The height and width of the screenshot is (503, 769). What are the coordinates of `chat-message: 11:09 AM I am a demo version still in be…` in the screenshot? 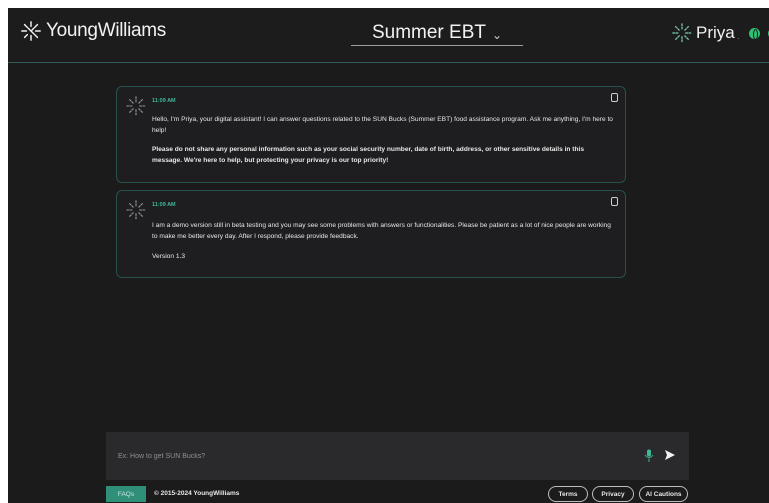 It's located at (371, 234).